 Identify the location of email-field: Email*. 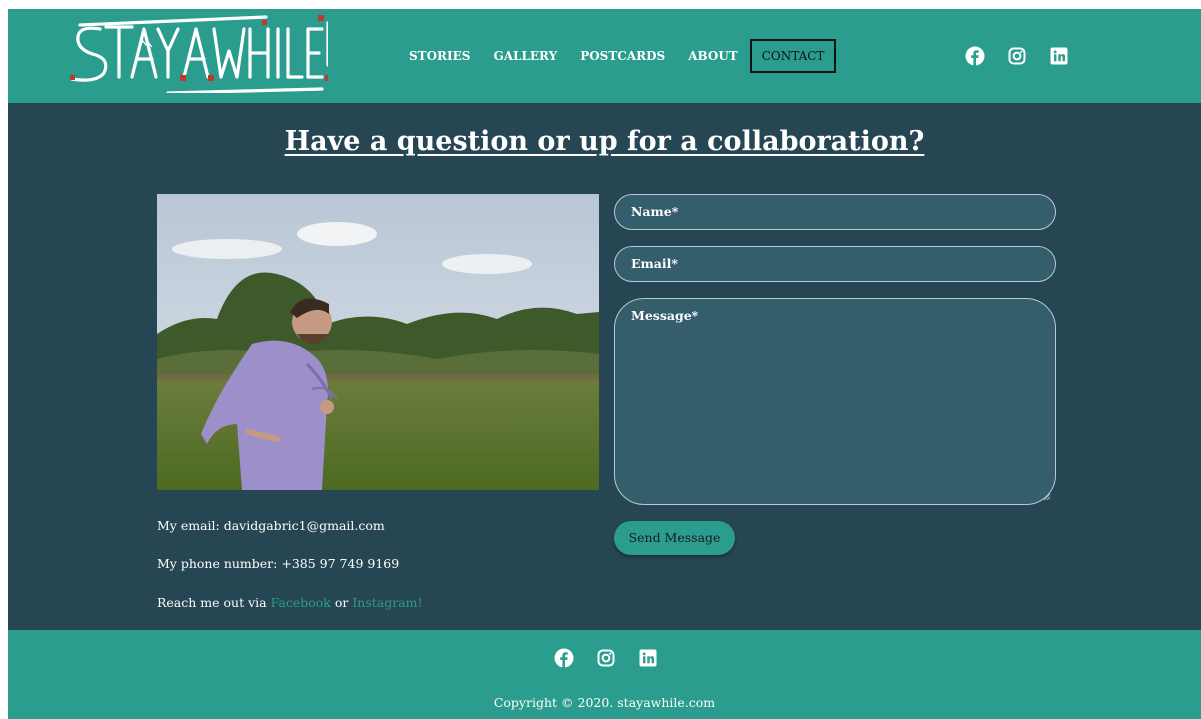
(835, 264).